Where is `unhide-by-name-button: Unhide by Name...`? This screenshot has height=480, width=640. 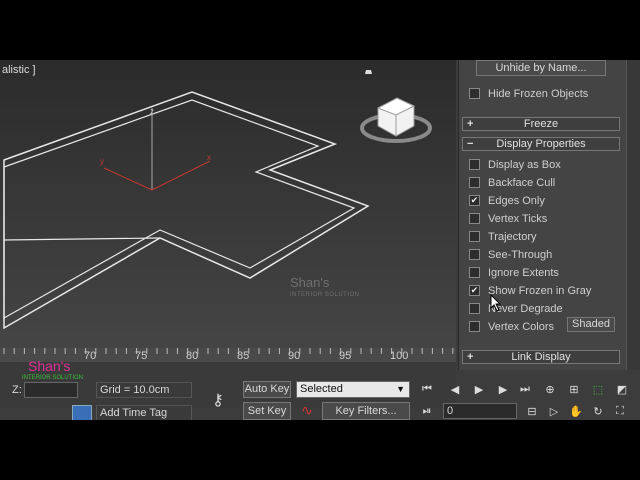 unhide-by-name-button: Unhide by Name... is located at coordinates (541, 68).